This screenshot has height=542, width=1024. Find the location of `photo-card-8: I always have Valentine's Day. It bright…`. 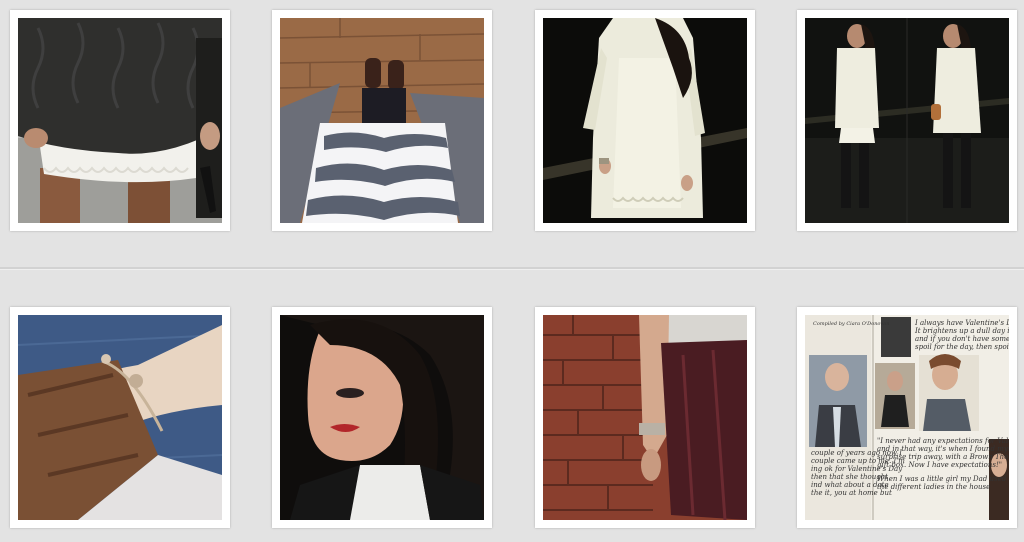

photo-card-8: I always have Valentine's Day. It bright… is located at coordinates (907, 417).